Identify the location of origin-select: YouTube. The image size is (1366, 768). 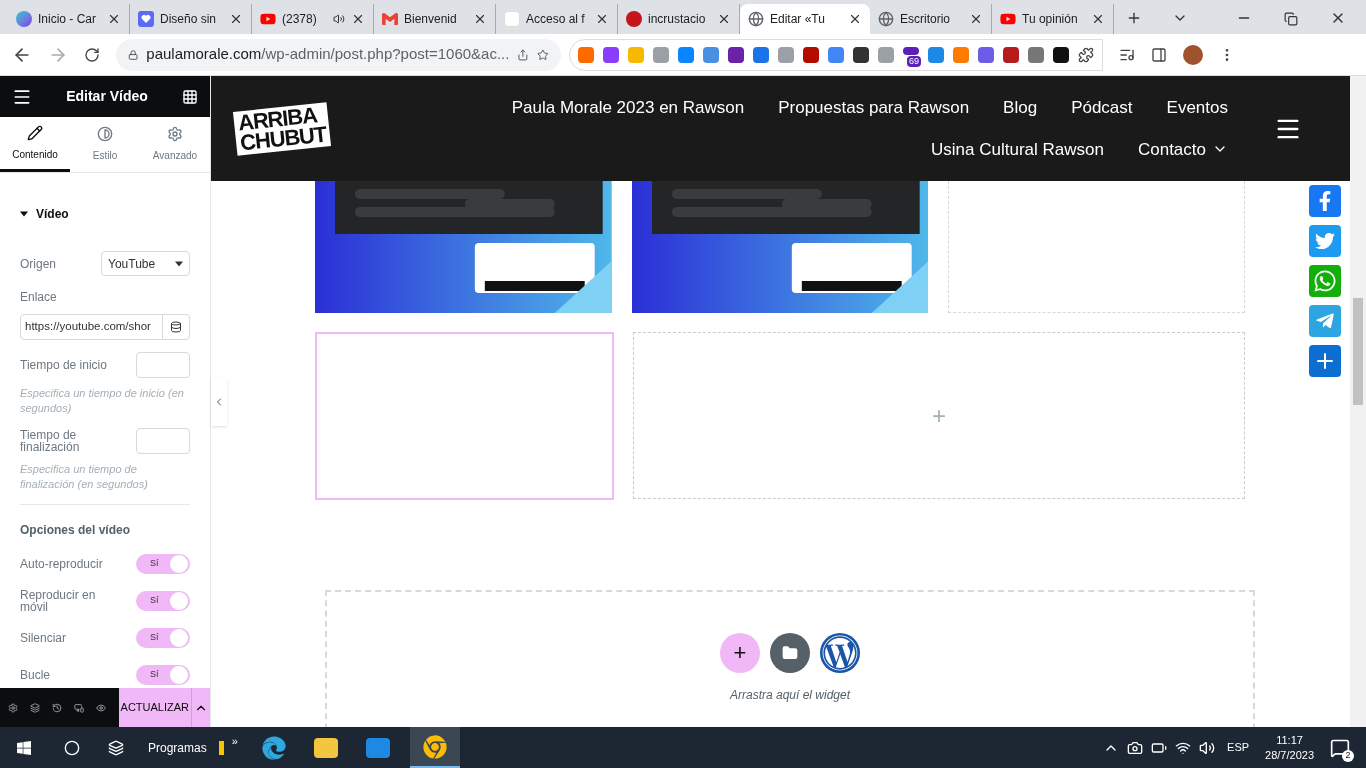
(145, 263).